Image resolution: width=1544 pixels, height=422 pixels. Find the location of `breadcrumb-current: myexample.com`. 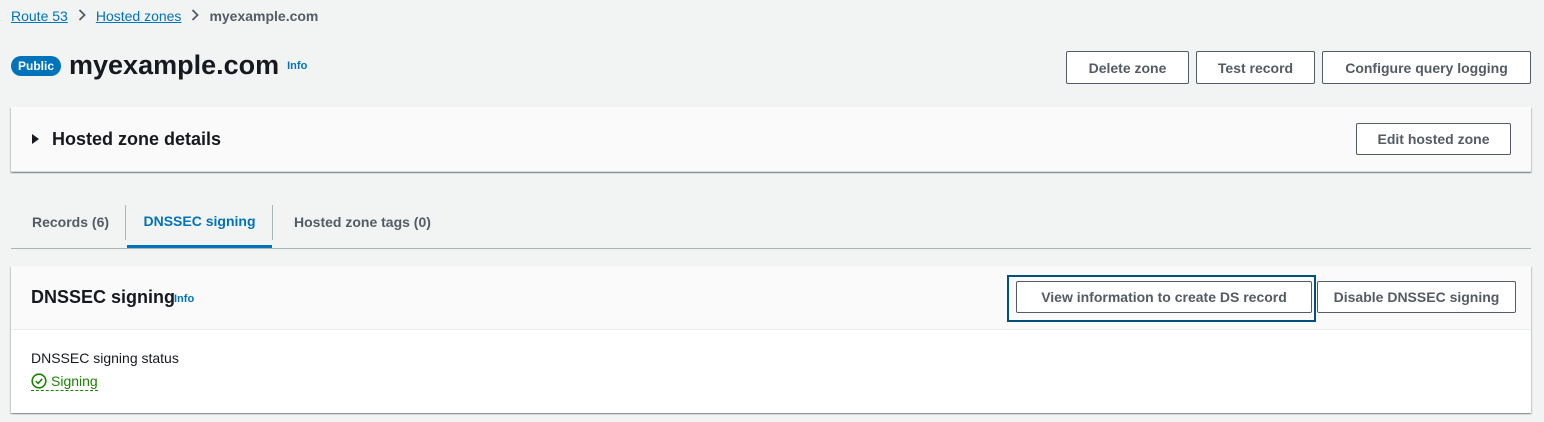

breadcrumb-current: myexample.com is located at coordinates (264, 16).